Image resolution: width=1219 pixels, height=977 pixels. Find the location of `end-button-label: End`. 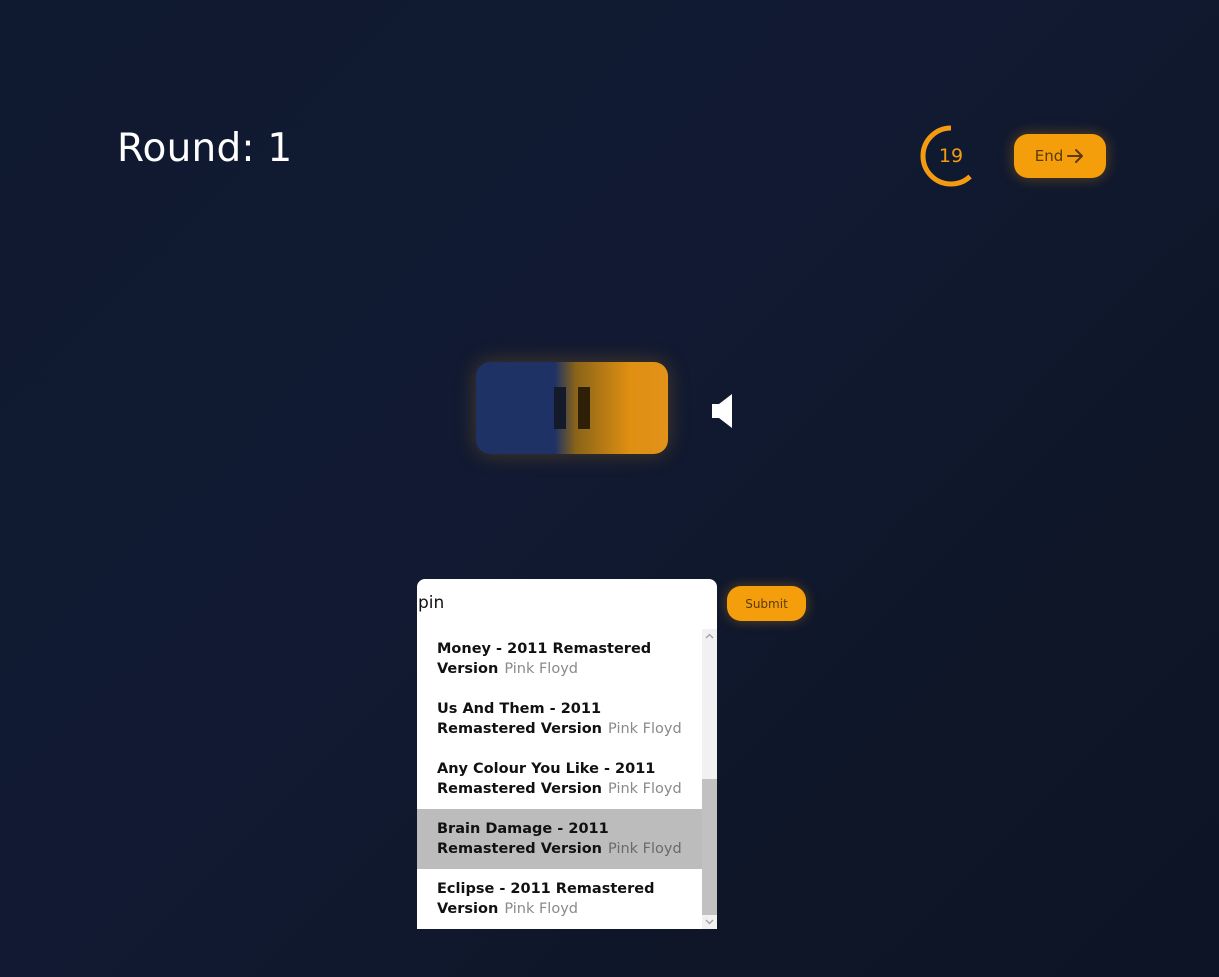

end-button-label: End is located at coordinates (1049, 156).